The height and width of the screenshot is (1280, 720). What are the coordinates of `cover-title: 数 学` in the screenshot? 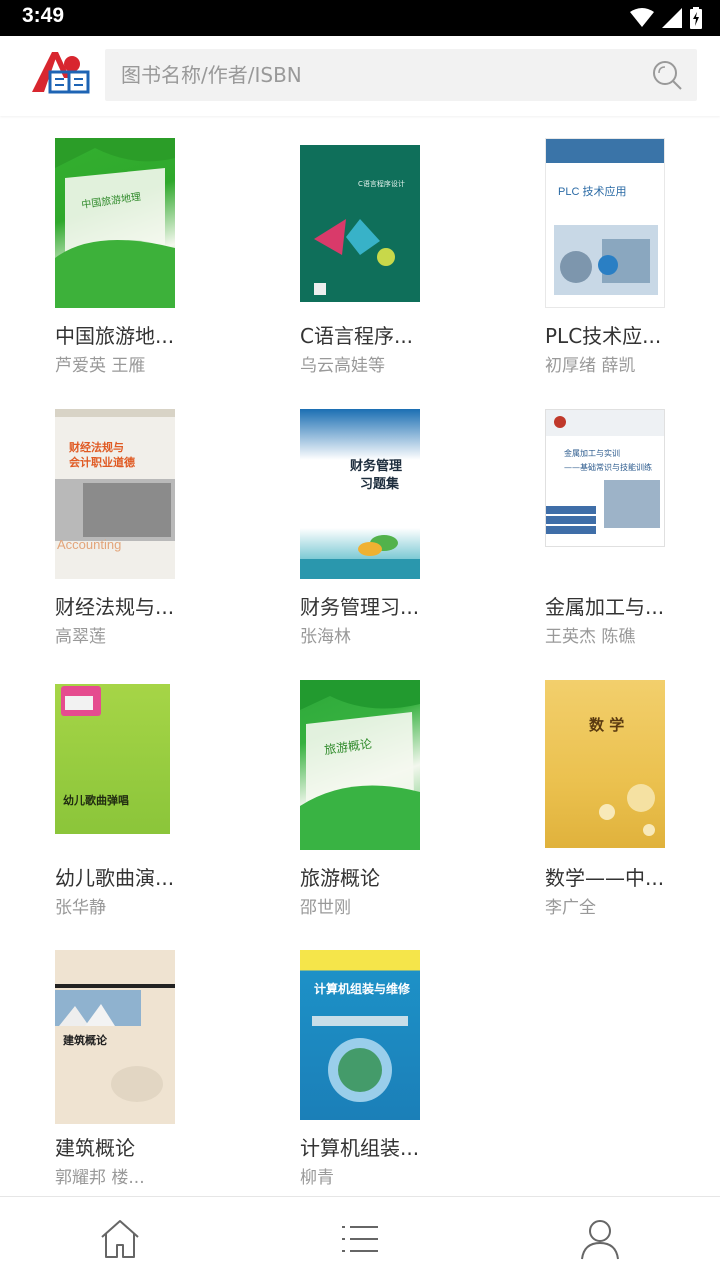 It's located at (607, 725).